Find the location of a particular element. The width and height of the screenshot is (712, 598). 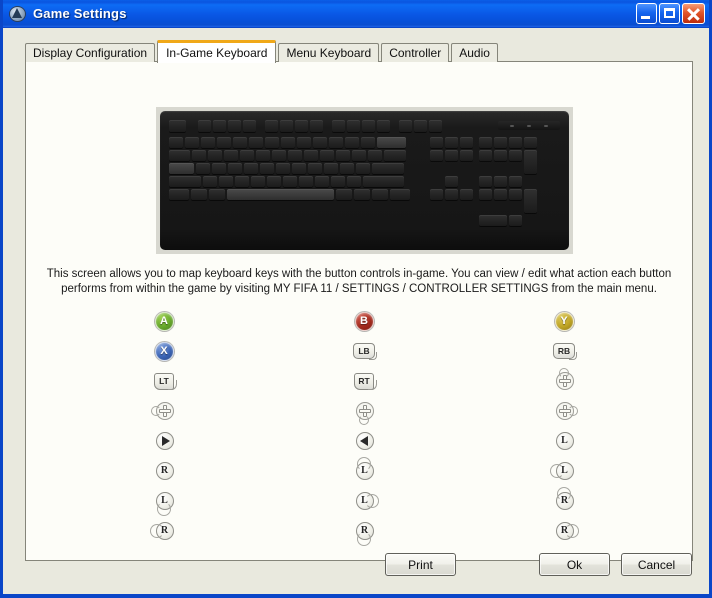

shoulder-rb-icon: RB is located at coordinates (565, 351).